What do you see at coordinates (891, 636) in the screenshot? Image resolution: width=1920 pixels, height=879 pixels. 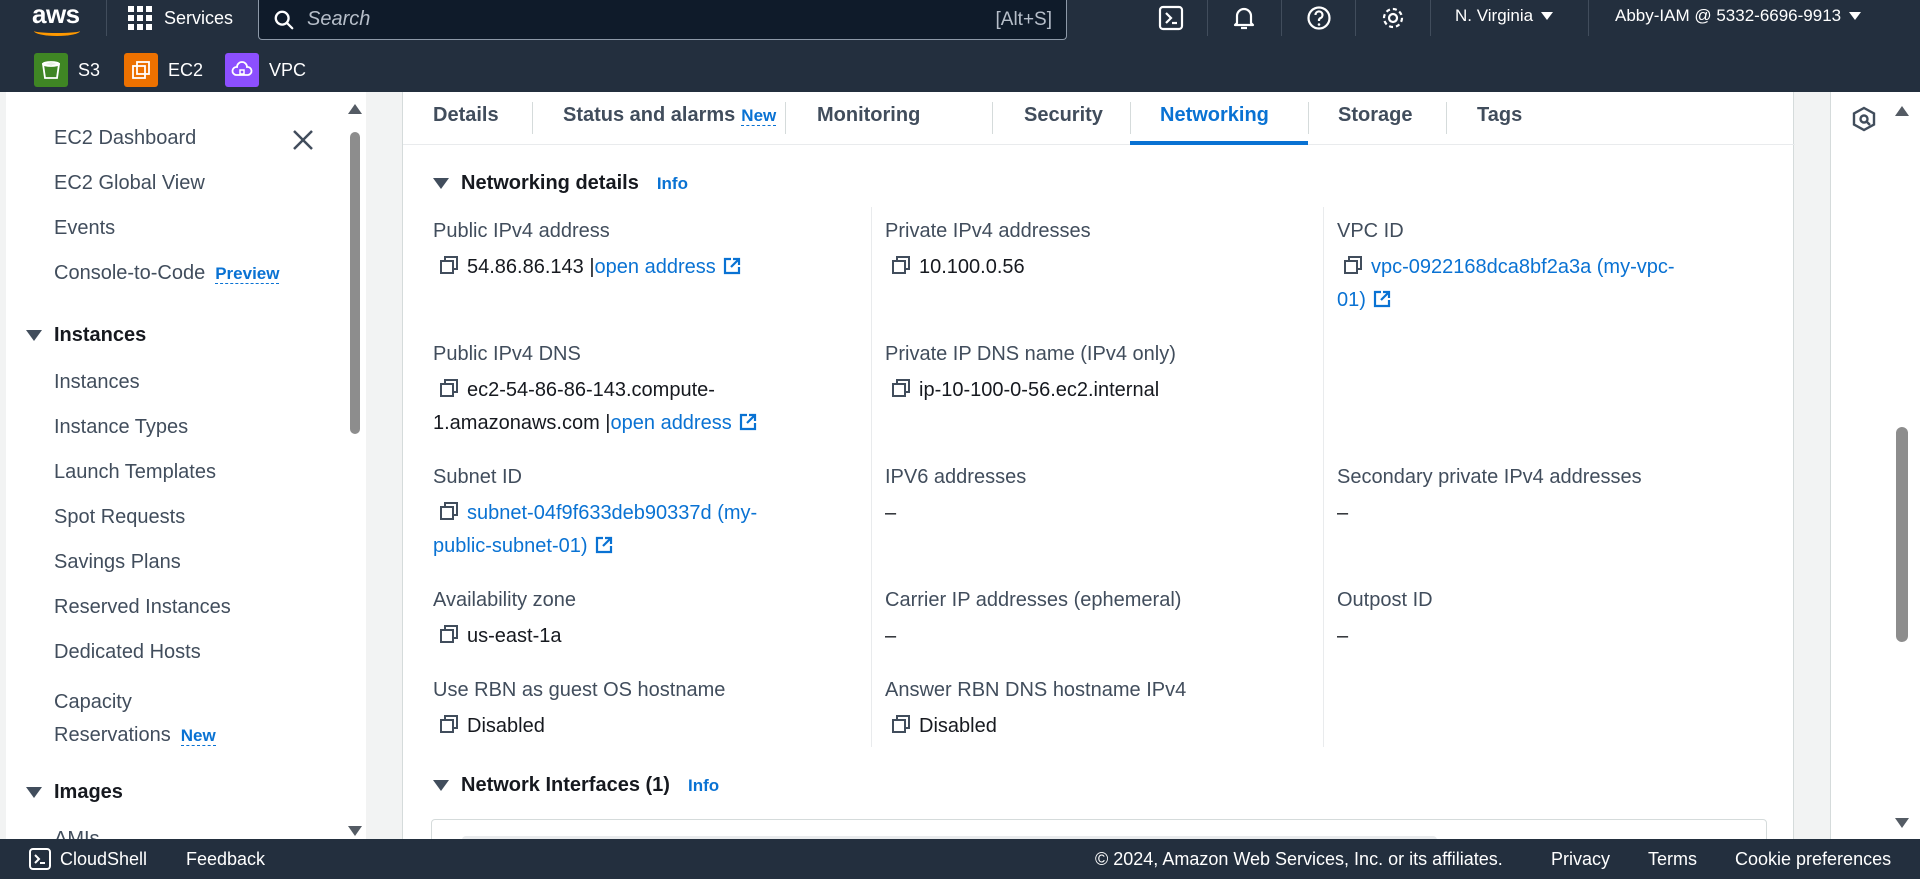 I see `field-value: –` at bounding box center [891, 636].